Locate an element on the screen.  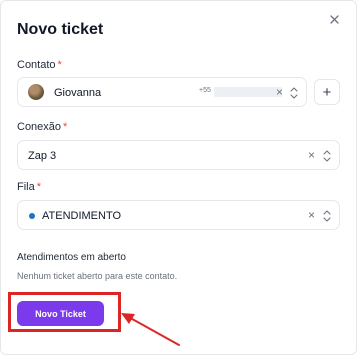
connection-value: Zap 3 is located at coordinates (42, 156).